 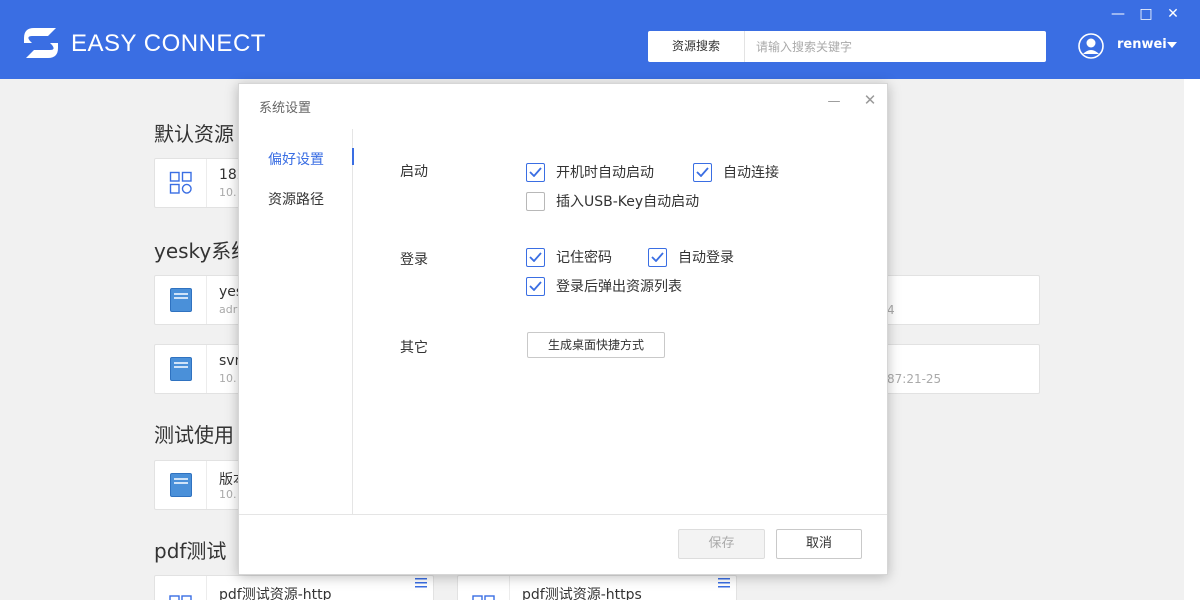 What do you see at coordinates (1192, 339) in the screenshot?
I see `scrollbar-track` at bounding box center [1192, 339].